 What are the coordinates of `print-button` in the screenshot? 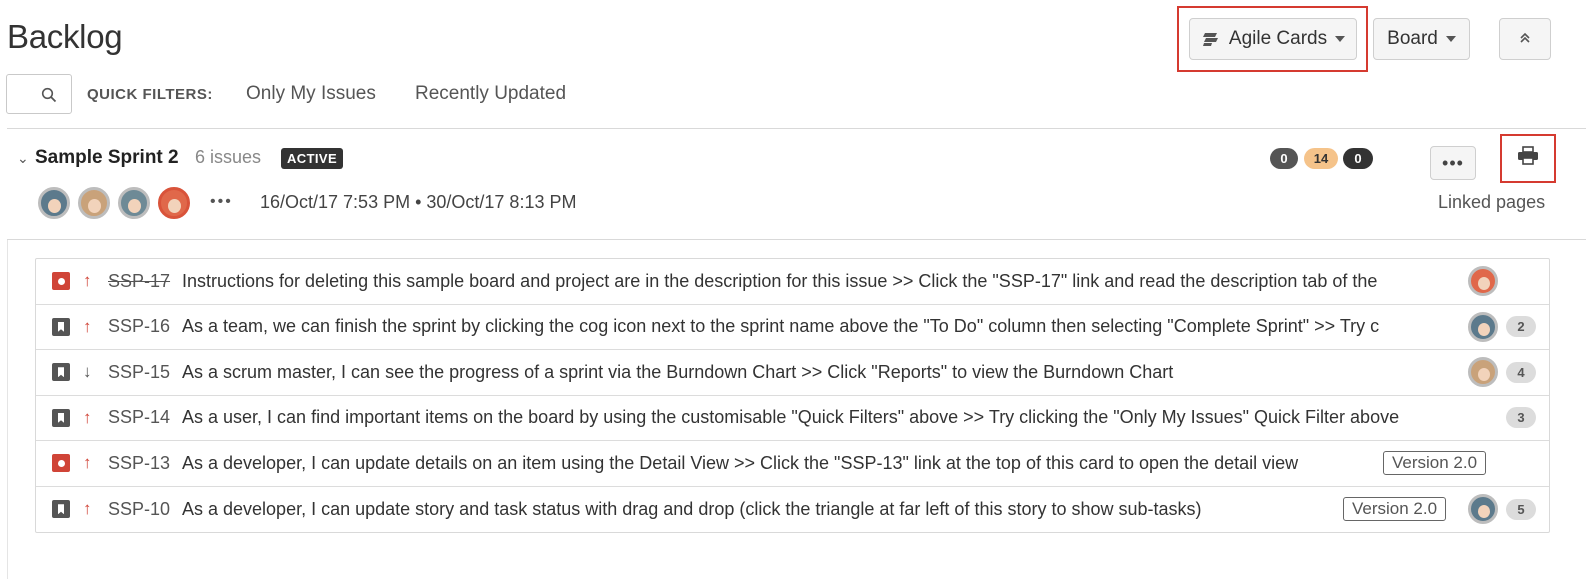 It's located at (1528, 158).